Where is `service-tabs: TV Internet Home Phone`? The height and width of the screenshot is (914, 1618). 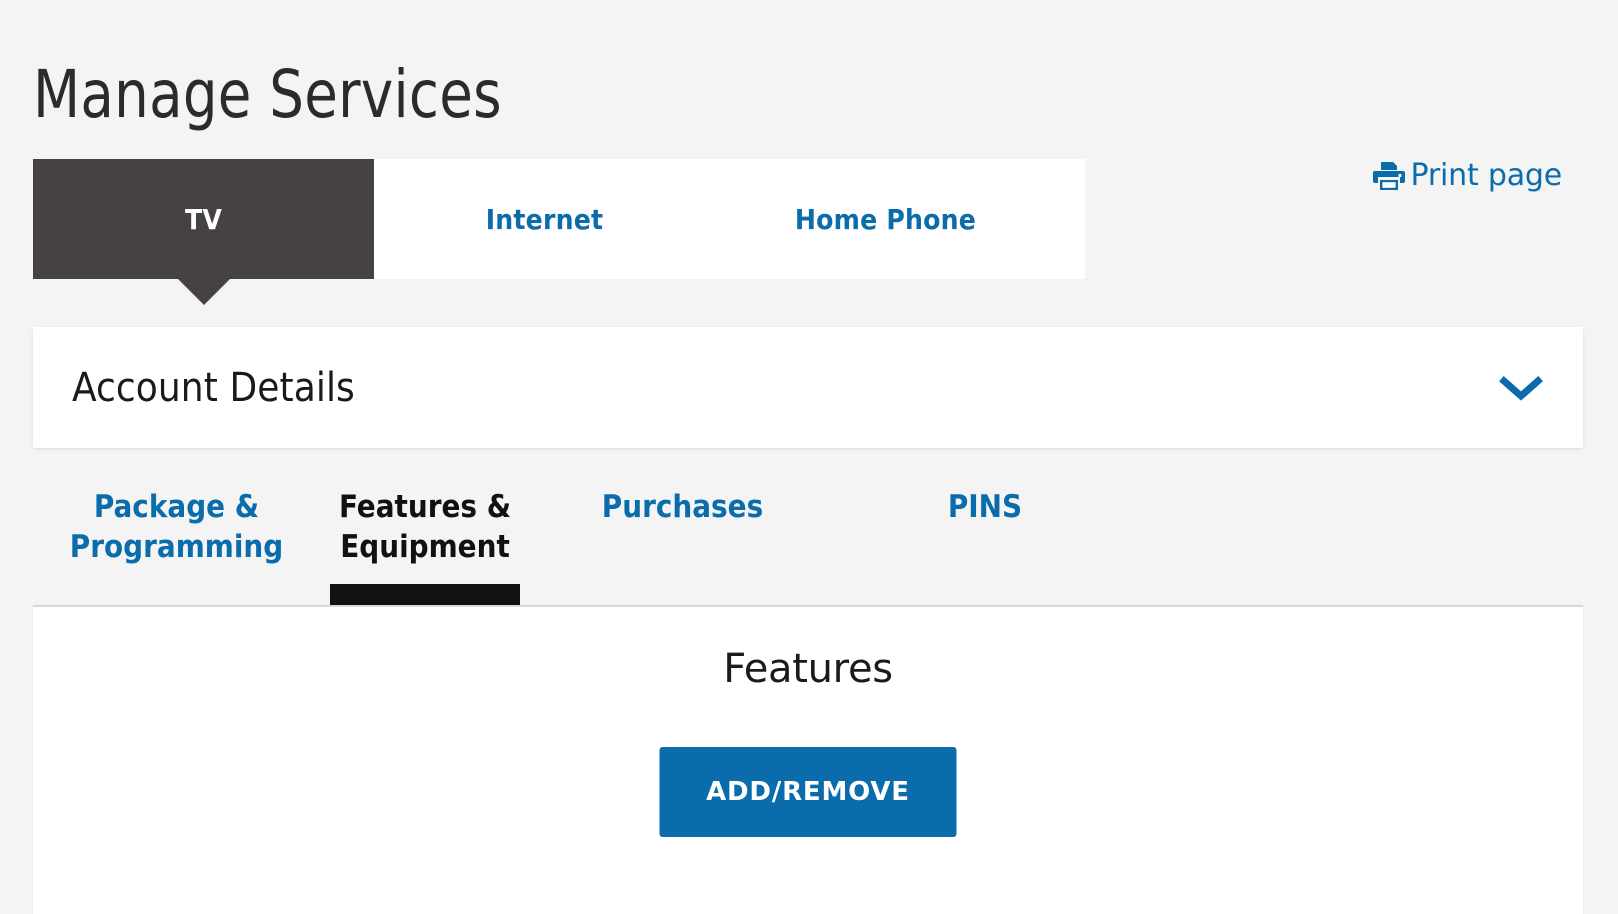 service-tabs: TV Internet Home Phone is located at coordinates (559, 232).